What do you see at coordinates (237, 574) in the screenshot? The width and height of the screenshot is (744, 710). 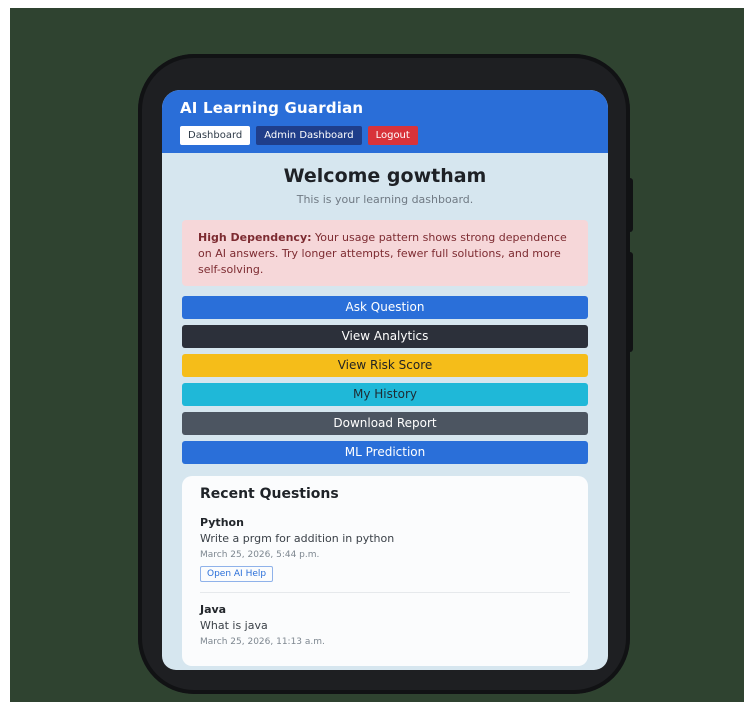 I see `open-ai-help-button: Open AI Help` at bounding box center [237, 574].